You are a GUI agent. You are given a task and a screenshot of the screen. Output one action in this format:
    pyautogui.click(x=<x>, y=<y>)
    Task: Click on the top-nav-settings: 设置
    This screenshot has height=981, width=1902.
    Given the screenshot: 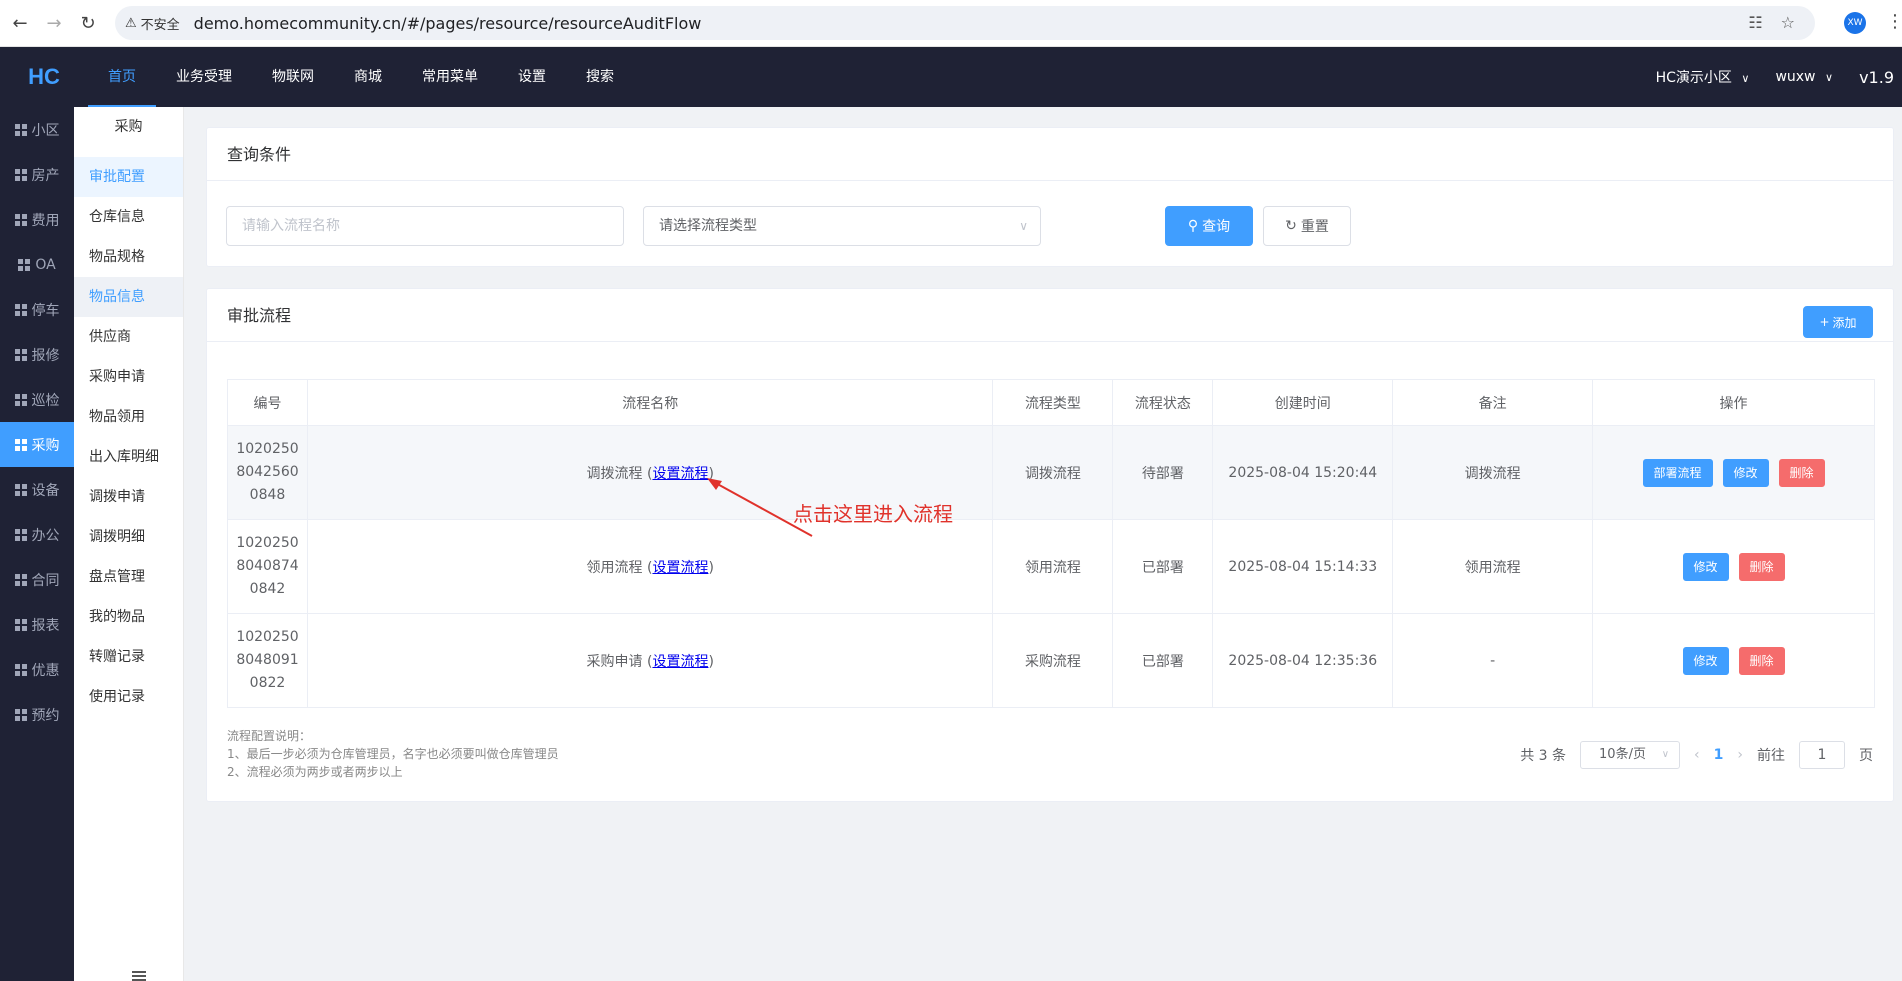 What is the action you would take?
    pyautogui.click(x=532, y=77)
    